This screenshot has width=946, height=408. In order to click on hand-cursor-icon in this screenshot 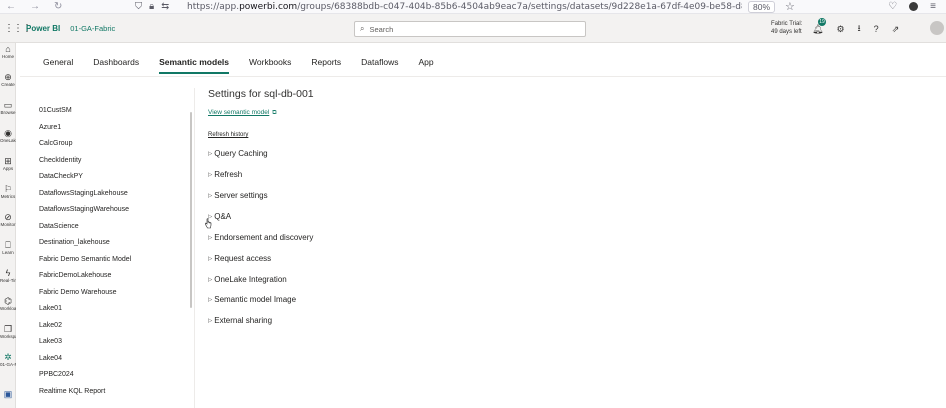, I will do `click(208, 223)`.